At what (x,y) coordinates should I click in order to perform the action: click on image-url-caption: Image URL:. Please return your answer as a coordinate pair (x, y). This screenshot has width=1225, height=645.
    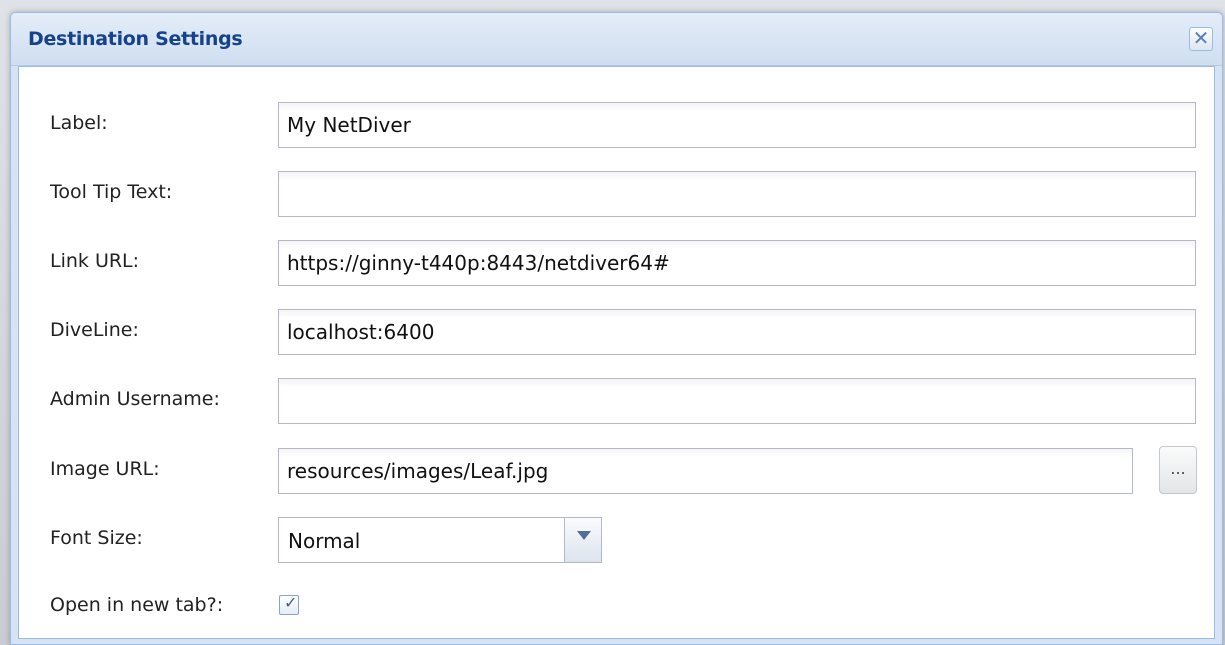
    Looking at the image, I should click on (105, 469).